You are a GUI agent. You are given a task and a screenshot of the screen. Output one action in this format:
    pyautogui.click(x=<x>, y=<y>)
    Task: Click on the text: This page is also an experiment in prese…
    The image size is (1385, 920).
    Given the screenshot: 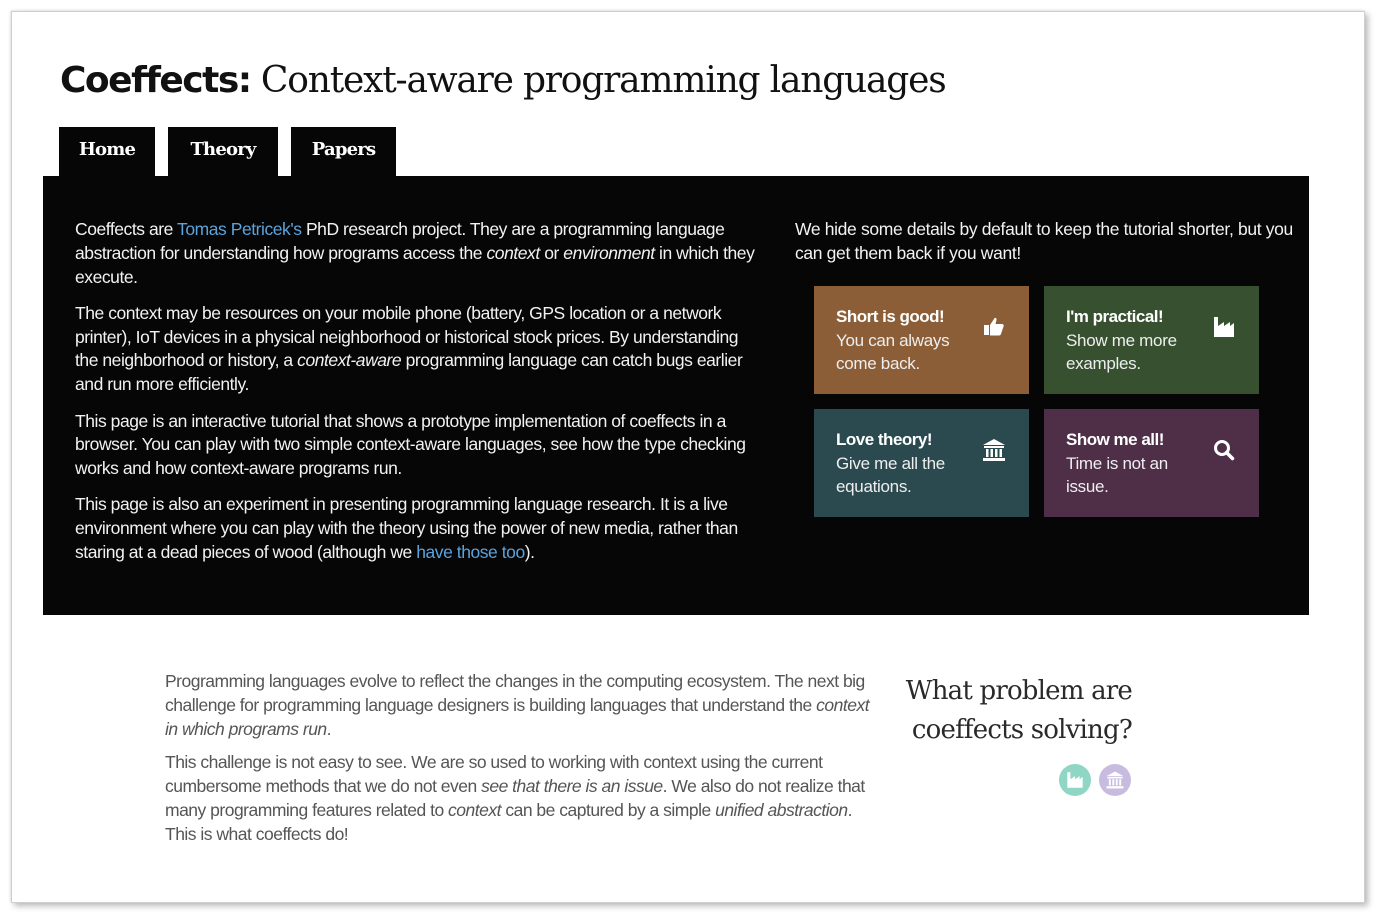 What is the action you would take?
    pyautogui.click(x=406, y=528)
    